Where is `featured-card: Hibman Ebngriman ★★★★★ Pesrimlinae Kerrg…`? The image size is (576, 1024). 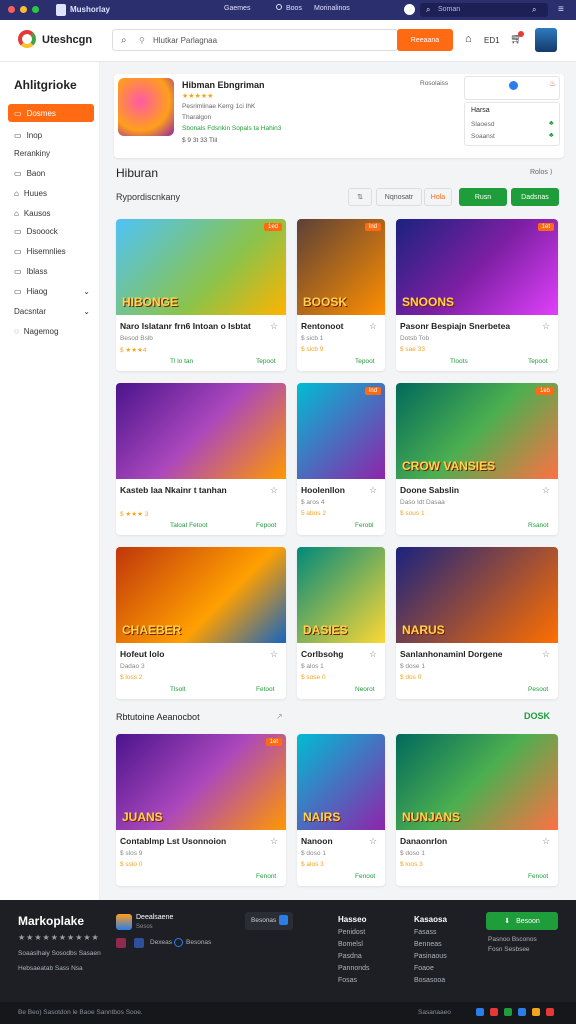 featured-card: Hibman Ebngriman ★★★★★ Pesrimlinae Kerrg… is located at coordinates (339, 116).